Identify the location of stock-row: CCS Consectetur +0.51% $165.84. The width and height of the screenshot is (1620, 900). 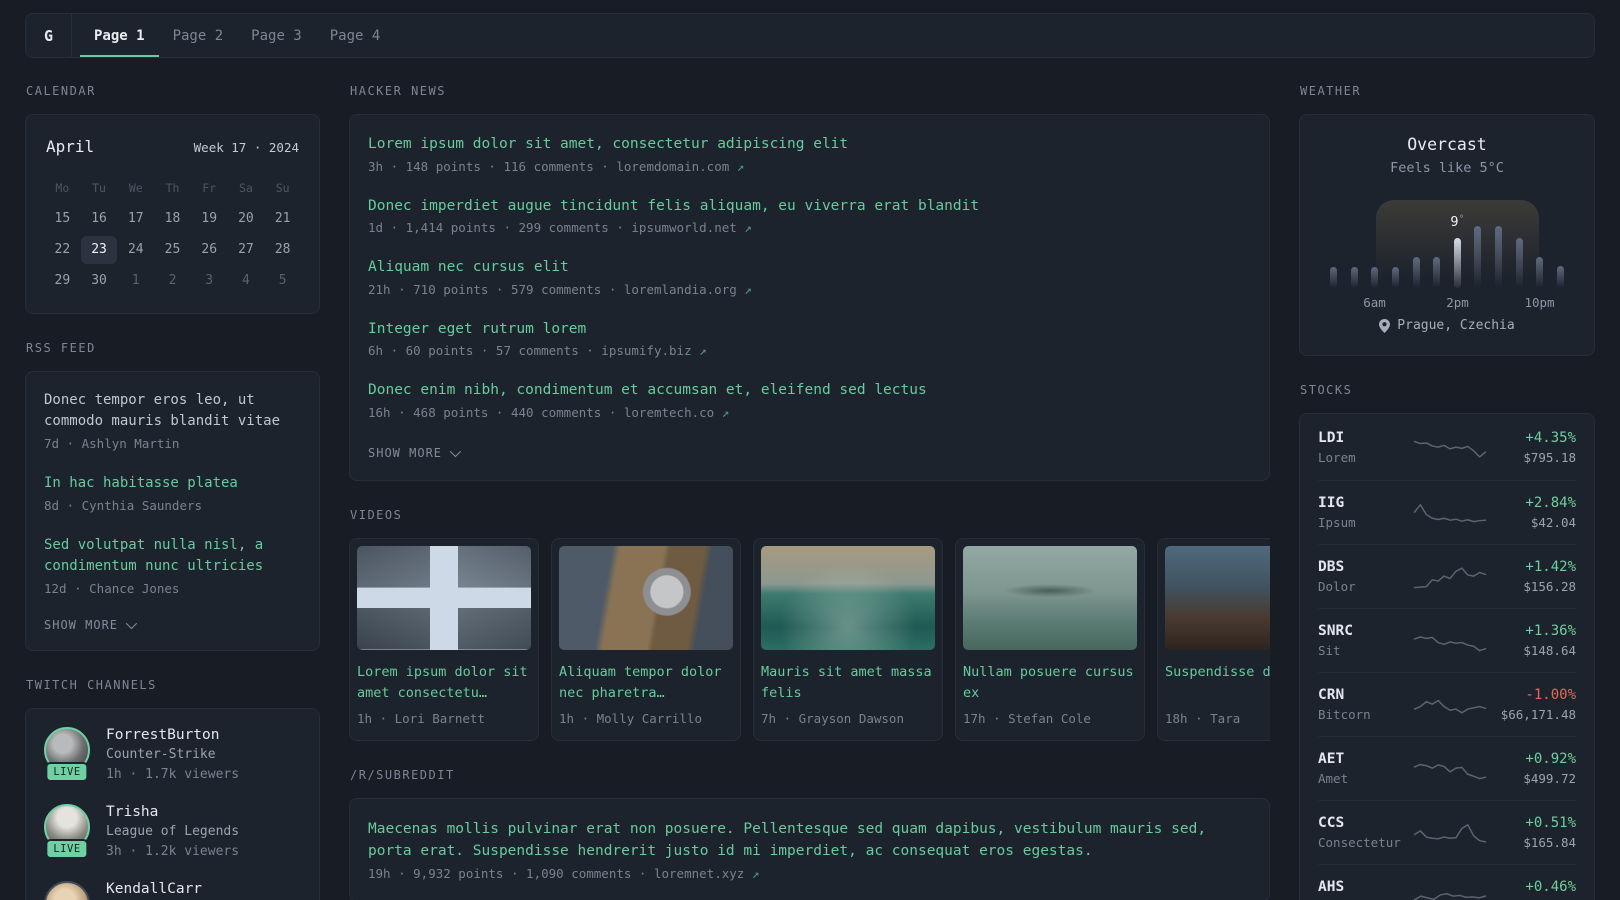
(1447, 832).